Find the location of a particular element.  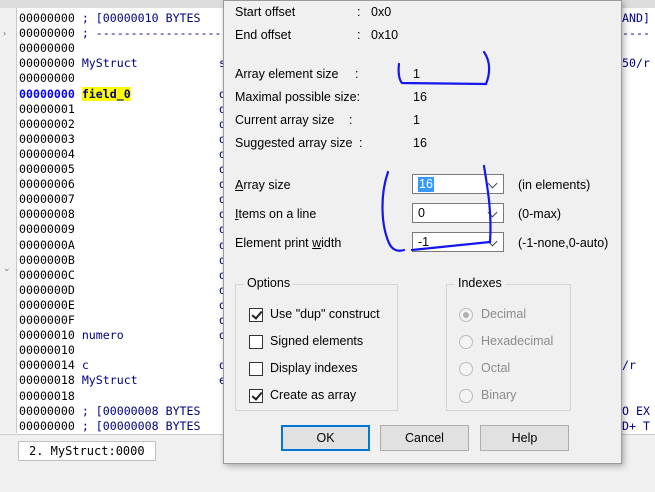

listing-line: 00000018 is located at coordinates (47, 396).